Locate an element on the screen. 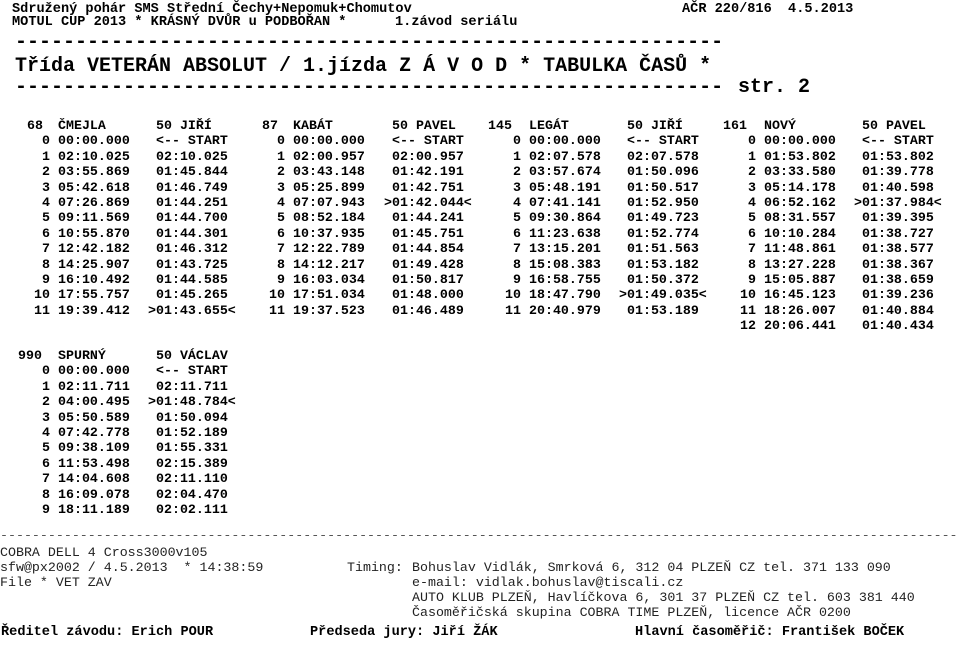  total-time: 03:57.674 is located at coordinates (565, 172).